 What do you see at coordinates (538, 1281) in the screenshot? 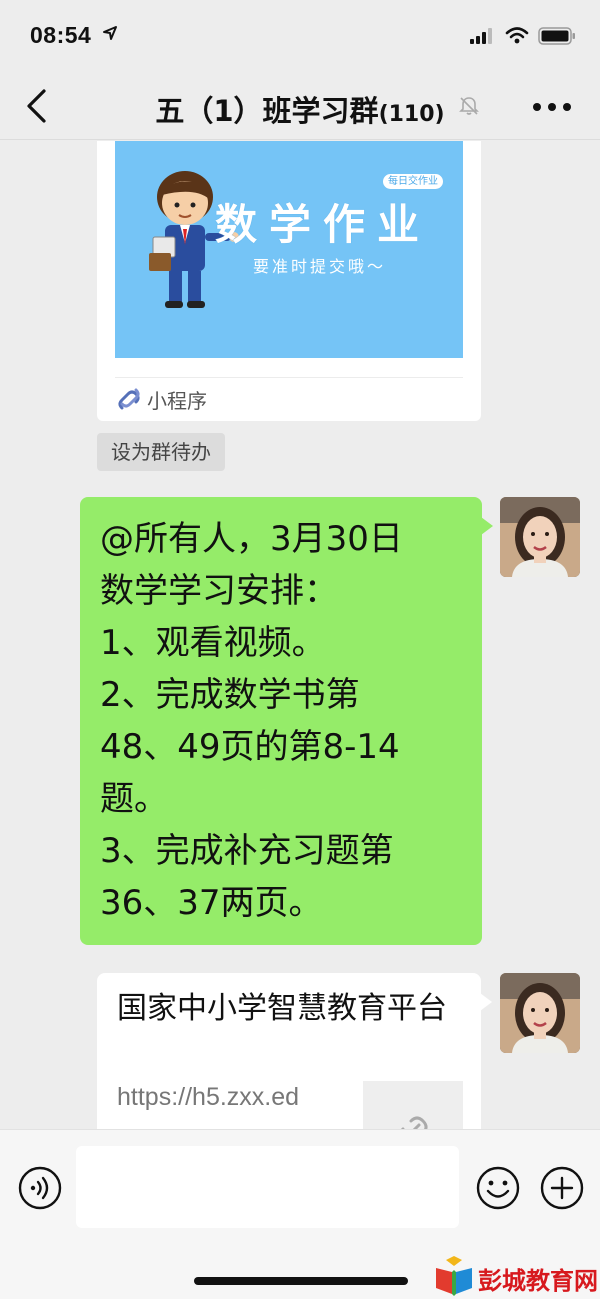
I see `watermark-text: 彭城教育网` at bounding box center [538, 1281].